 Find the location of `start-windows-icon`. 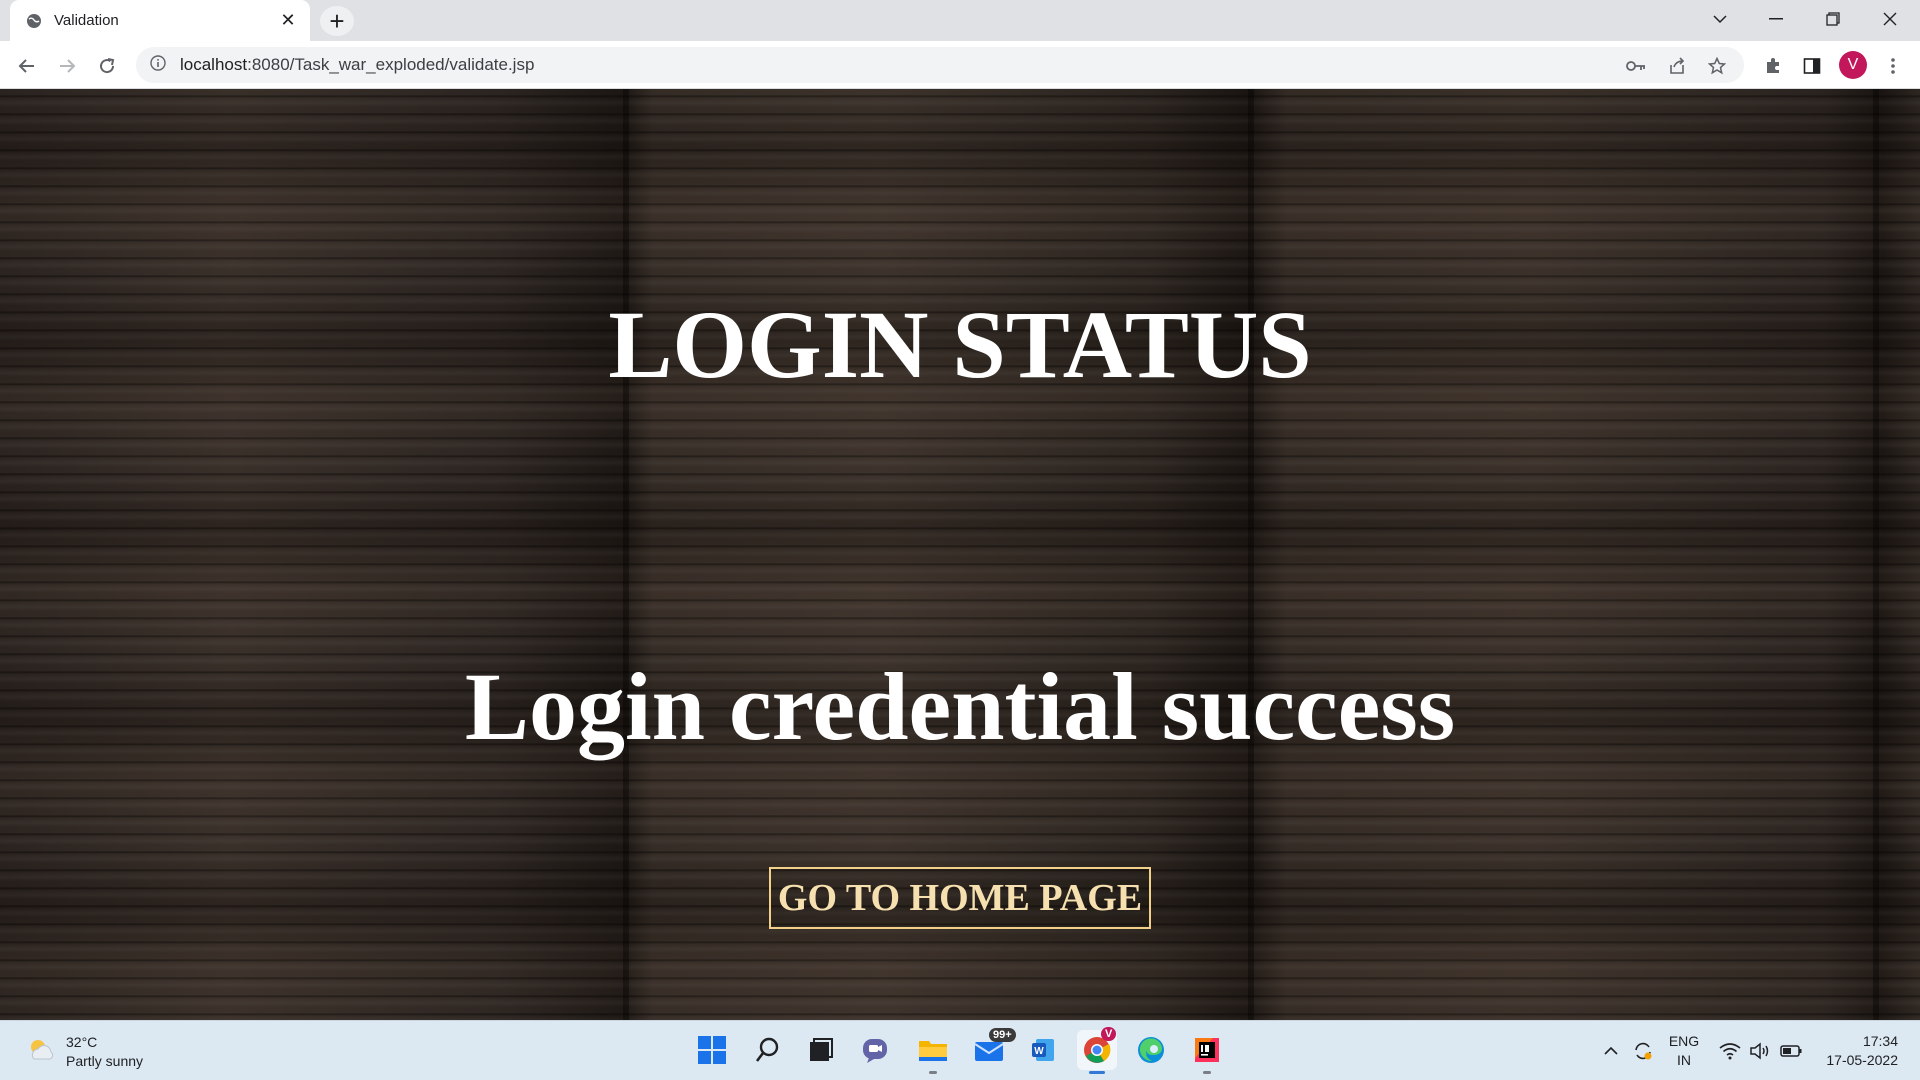

start-windows-icon is located at coordinates (712, 1050).